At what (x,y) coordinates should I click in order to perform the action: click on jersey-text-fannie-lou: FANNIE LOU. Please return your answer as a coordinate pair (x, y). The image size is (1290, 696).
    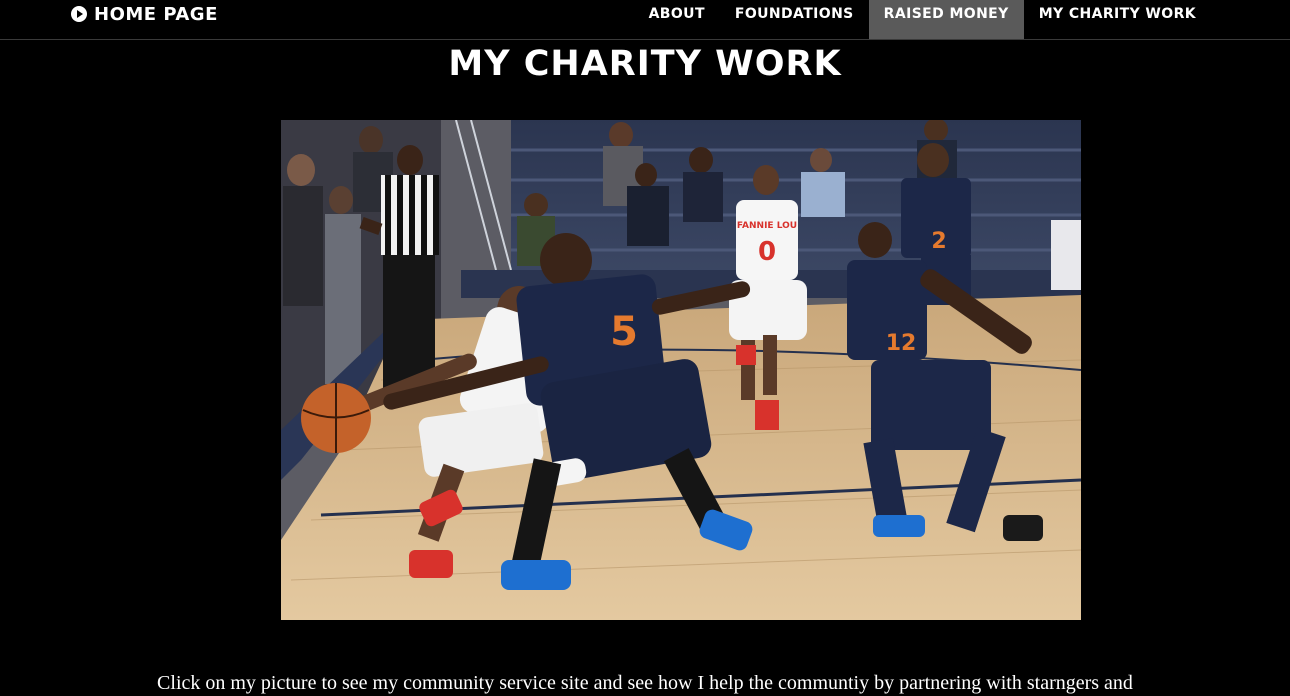
    Looking at the image, I should click on (767, 226).